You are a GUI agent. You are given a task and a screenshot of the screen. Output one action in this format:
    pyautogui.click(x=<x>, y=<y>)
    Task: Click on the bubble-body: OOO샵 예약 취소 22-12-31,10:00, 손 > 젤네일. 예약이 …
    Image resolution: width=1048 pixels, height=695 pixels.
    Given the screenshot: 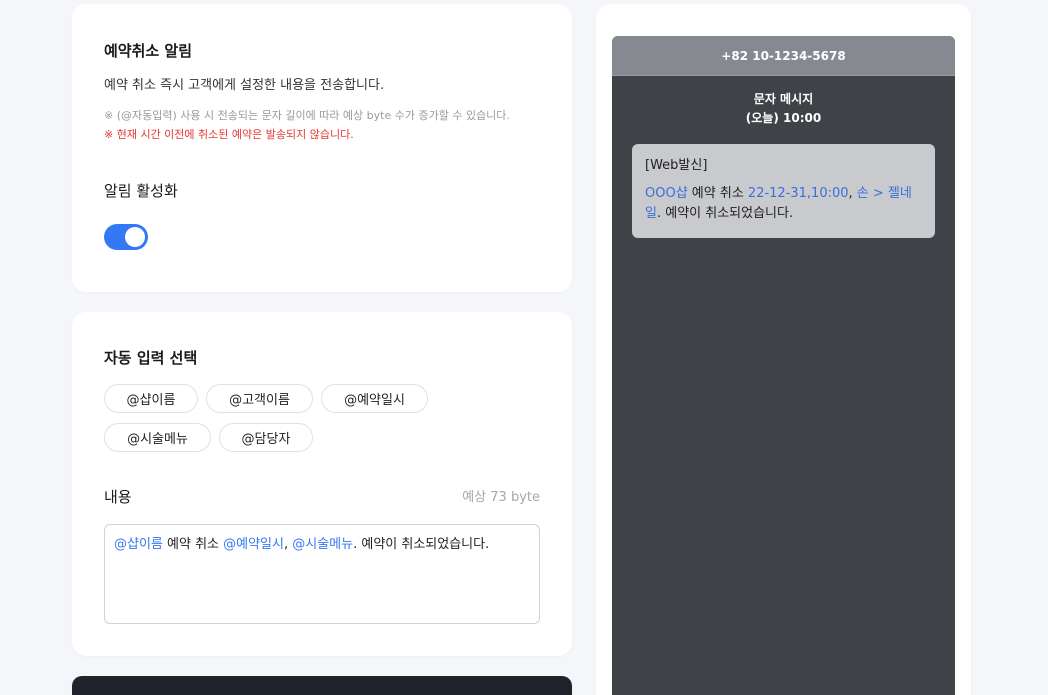 What is the action you would take?
    pyautogui.click(x=783, y=204)
    